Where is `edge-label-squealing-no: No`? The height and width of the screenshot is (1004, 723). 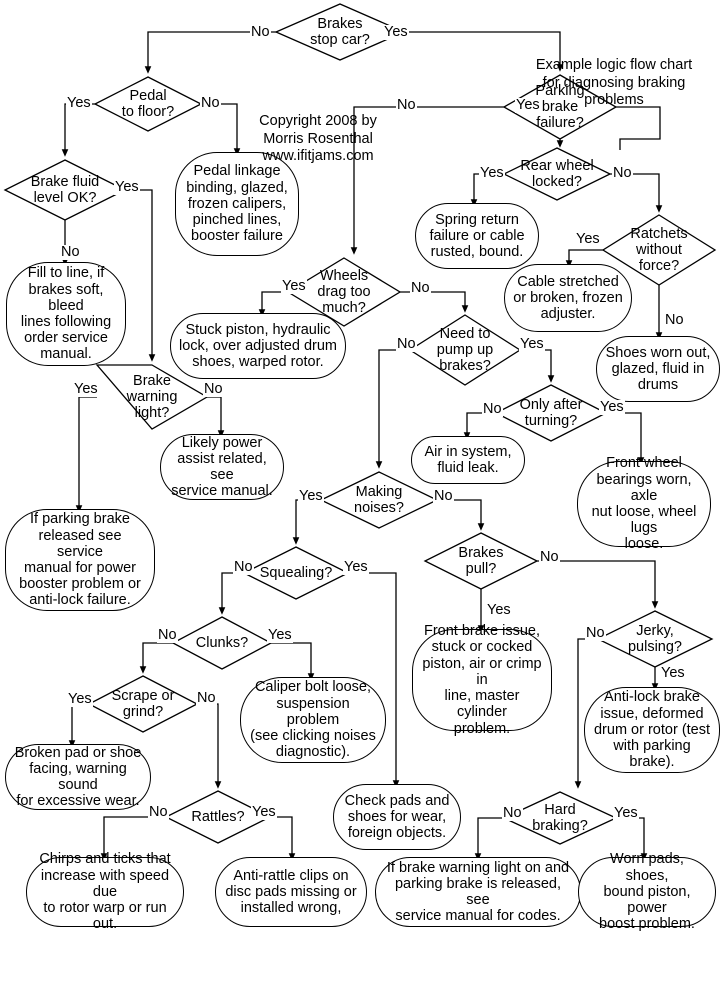 edge-label-squealing-no: No is located at coordinates (243, 567).